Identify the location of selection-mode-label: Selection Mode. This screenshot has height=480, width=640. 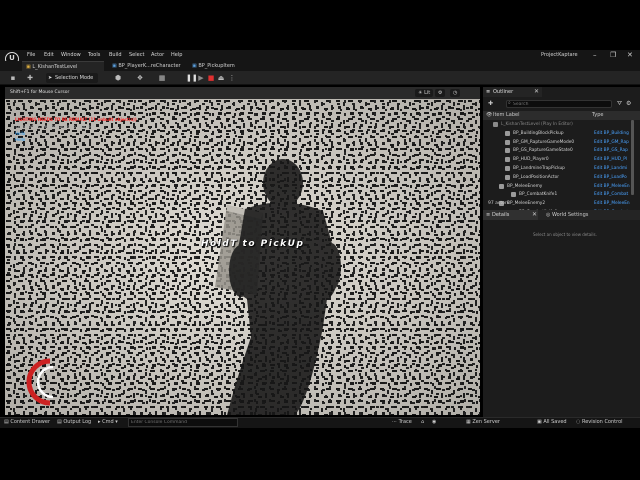
(74, 78).